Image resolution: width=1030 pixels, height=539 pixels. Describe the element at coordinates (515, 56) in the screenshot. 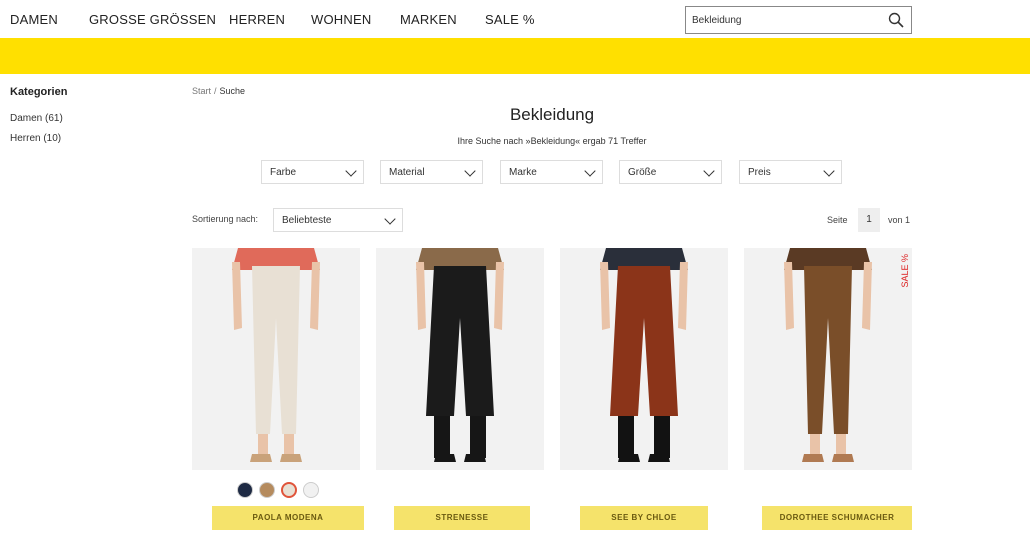

I see `promo-banner` at that location.